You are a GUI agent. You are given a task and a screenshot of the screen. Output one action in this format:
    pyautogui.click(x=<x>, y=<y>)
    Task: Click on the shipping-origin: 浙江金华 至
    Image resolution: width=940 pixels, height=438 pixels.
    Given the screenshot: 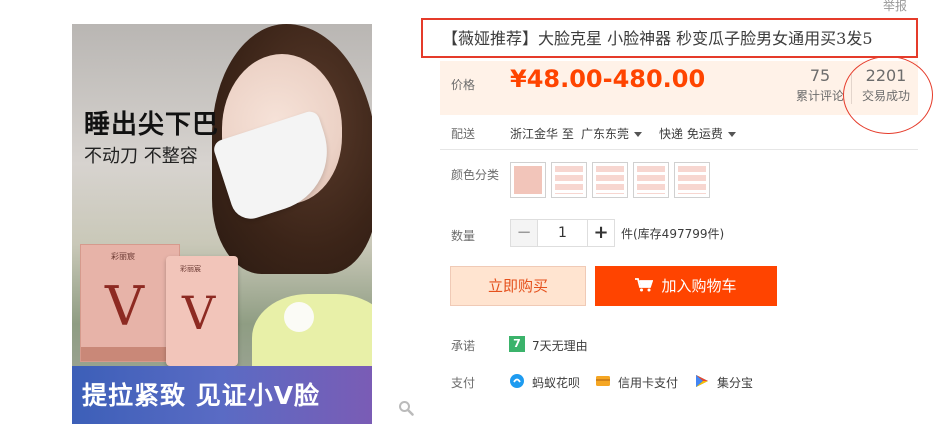 What is the action you would take?
    pyautogui.click(x=542, y=134)
    